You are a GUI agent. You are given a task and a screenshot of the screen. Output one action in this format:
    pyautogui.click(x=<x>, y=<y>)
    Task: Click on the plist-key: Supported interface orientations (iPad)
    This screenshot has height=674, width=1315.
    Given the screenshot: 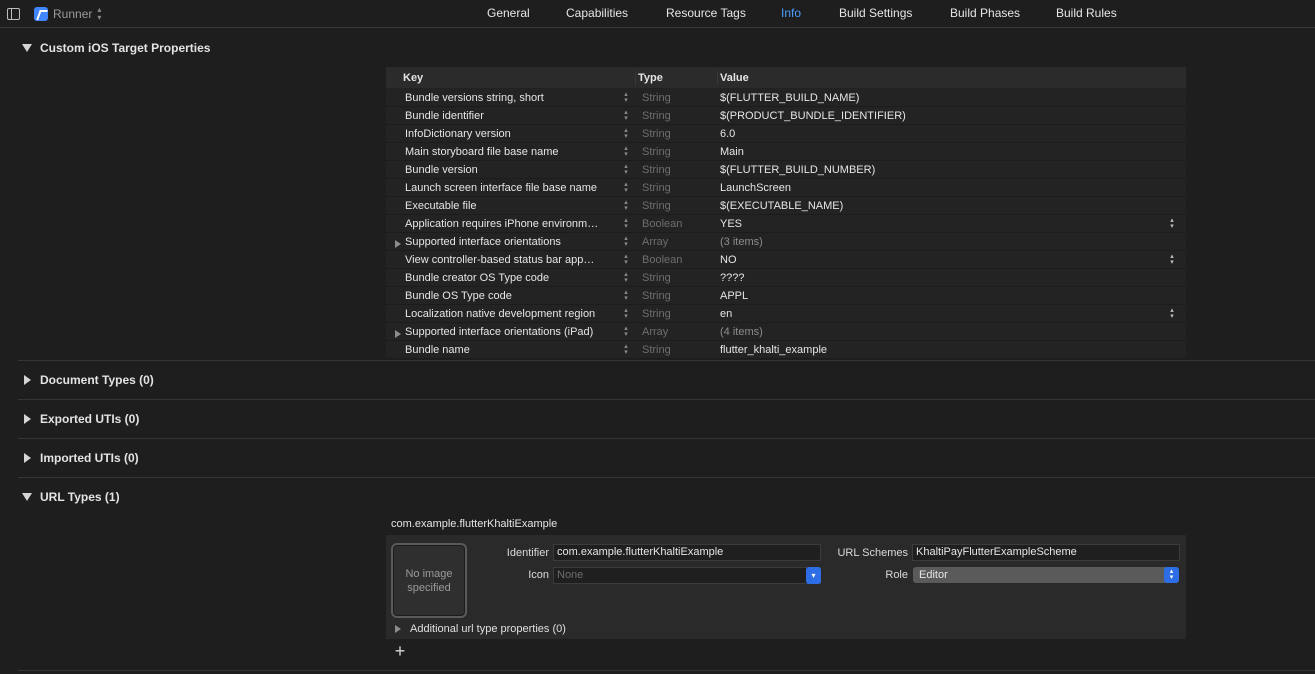 What is the action you would take?
    pyautogui.click(x=501, y=332)
    